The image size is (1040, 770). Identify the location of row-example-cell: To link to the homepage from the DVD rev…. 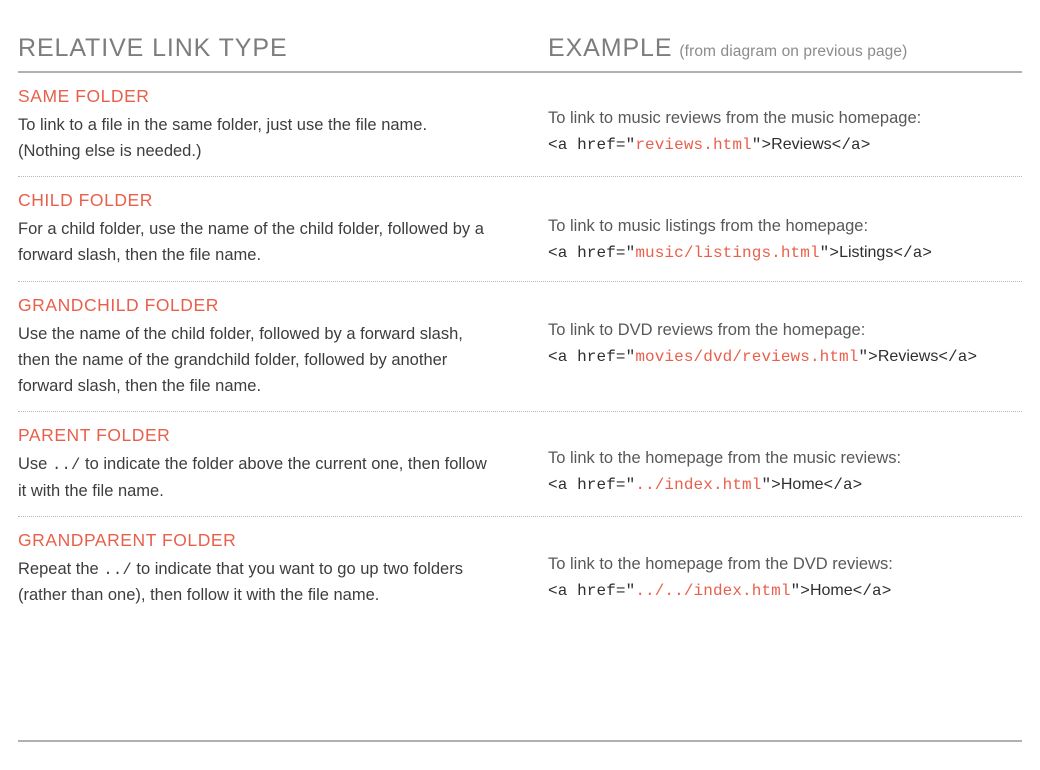
(785, 569).